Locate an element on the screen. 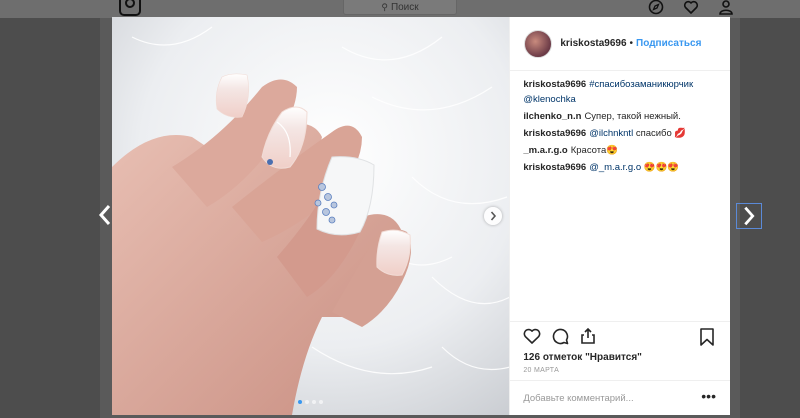 The width and height of the screenshot is (800, 418). mention-link: @klenochka is located at coordinates (549, 99).